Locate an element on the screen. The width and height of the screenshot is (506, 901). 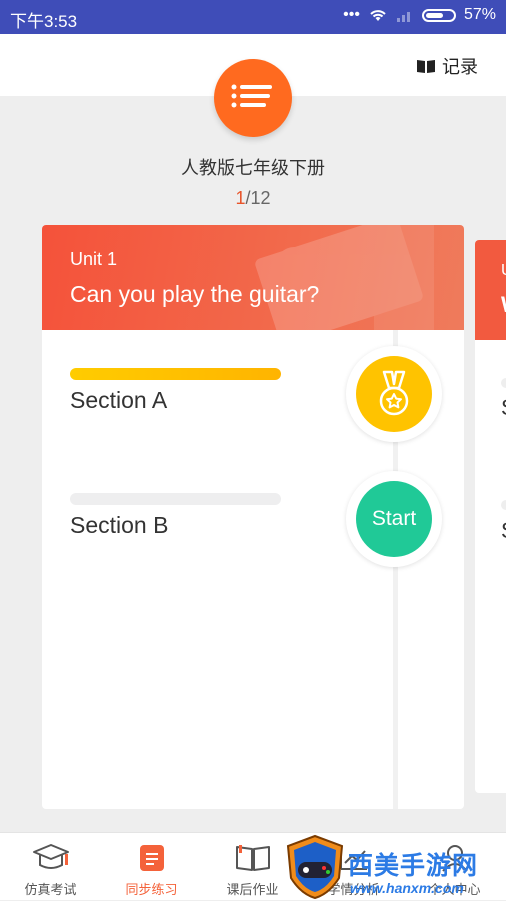
record-label: 记录 is located at coordinates (460, 67).